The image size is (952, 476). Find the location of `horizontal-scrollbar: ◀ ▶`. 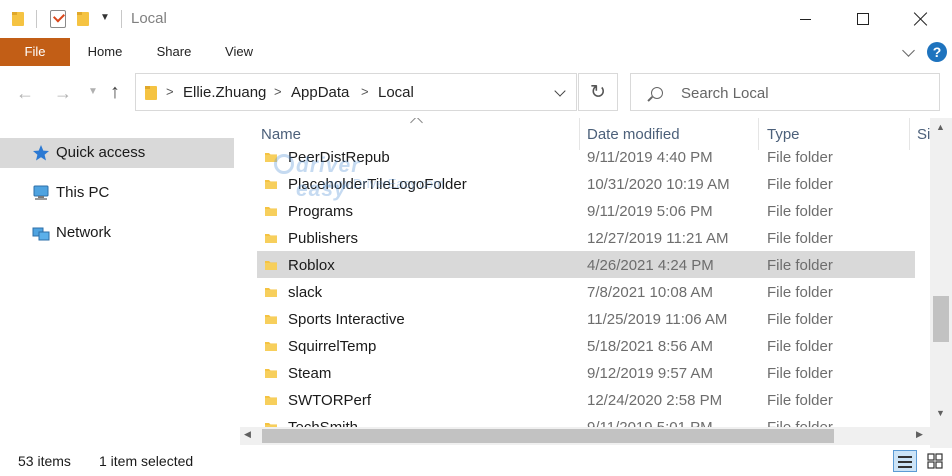

horizontal-scrollbar: ◀ ▶ is located at coordinates (585, 436).